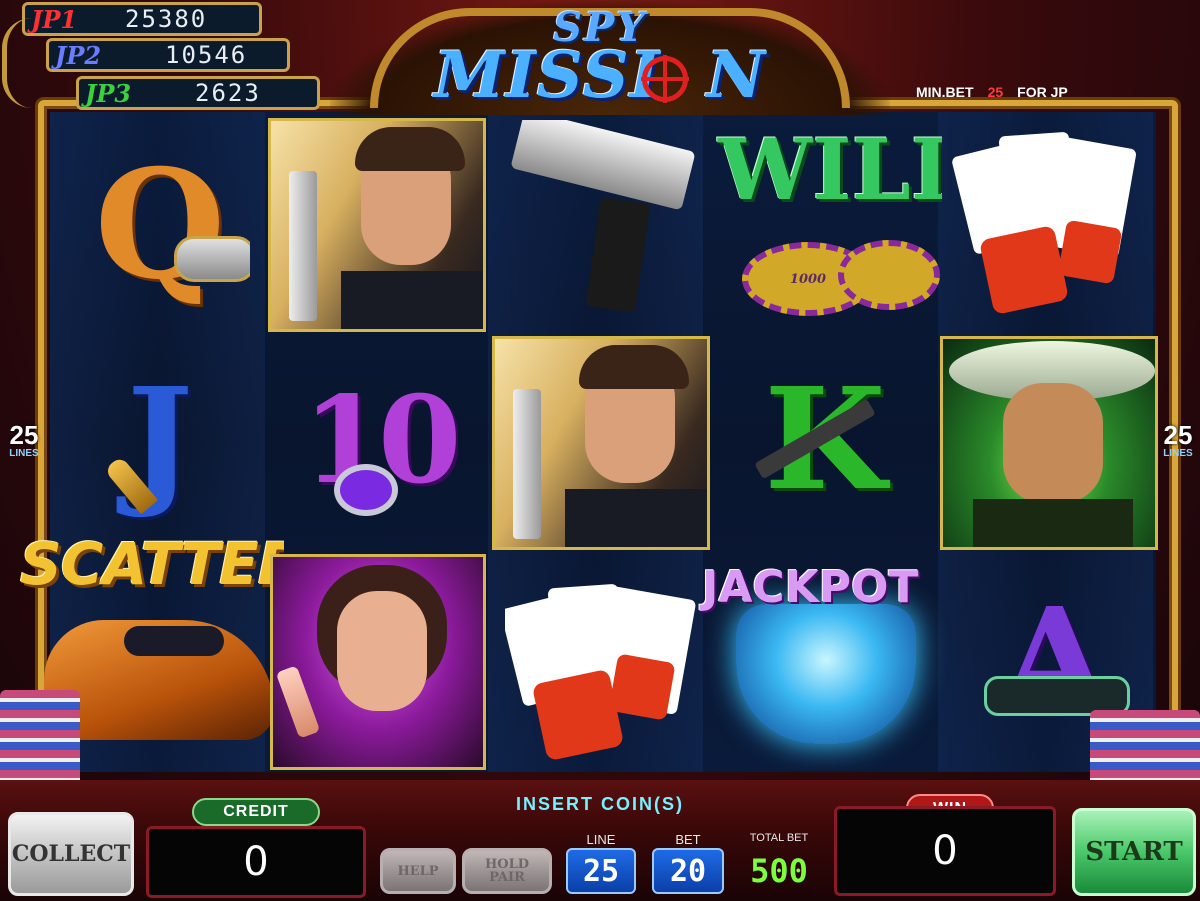 The image size is (1200, 901). I want to click on total-bet-label: TOTAL BET, so click(779, 838).